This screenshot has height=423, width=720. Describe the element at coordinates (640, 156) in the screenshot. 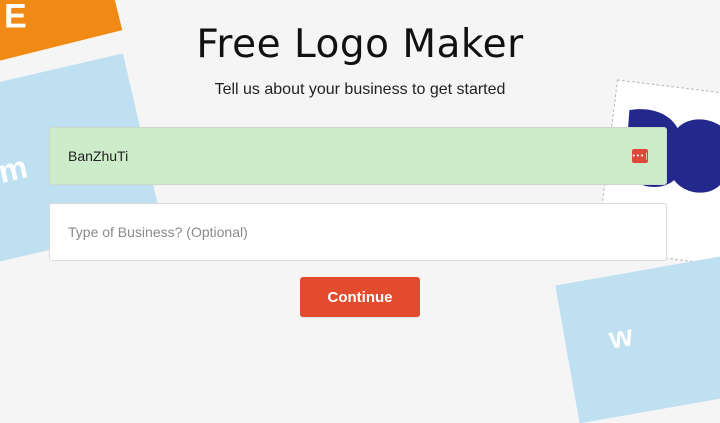

I see `password-manager-icon: •••|` at that location.